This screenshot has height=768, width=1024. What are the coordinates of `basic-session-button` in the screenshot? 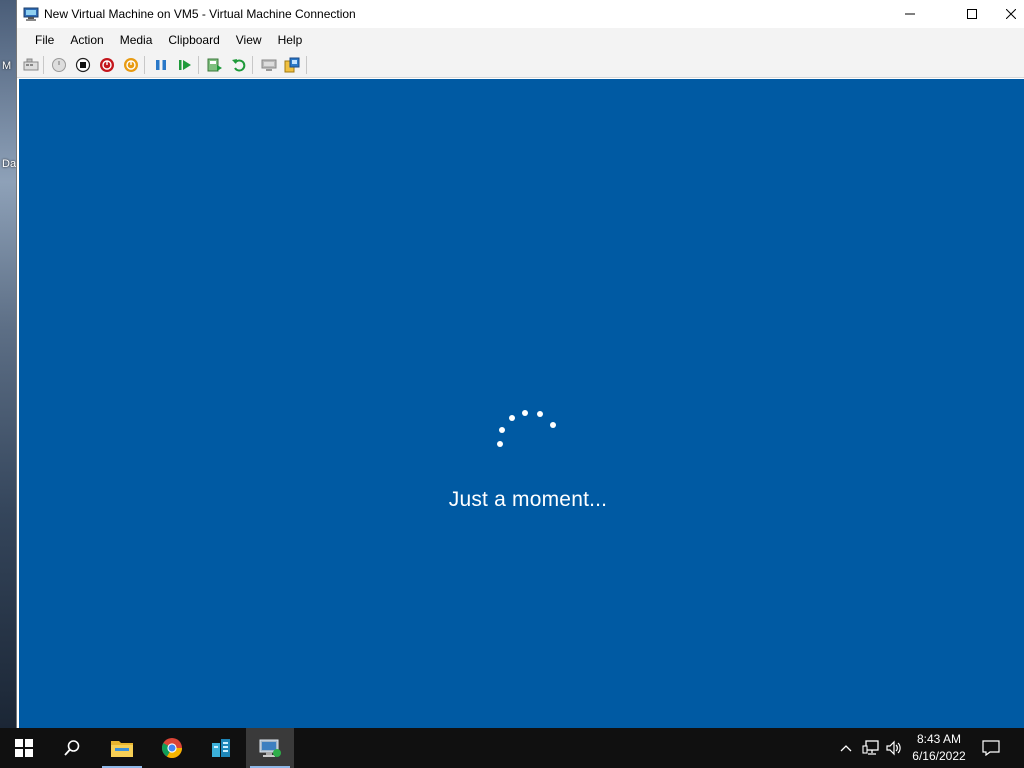 It's located at (269, 65).